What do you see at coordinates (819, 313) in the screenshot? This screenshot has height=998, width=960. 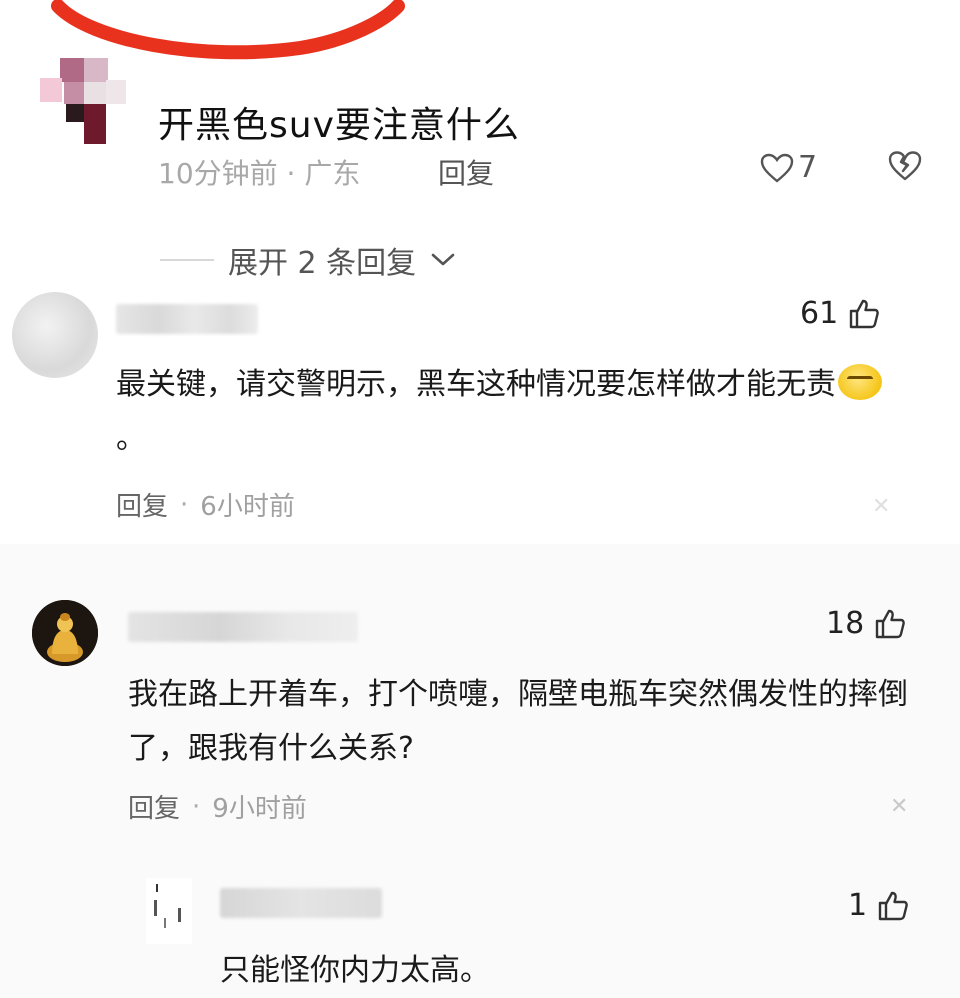 I see `like-count: 61` at bounding box center [819, 313].